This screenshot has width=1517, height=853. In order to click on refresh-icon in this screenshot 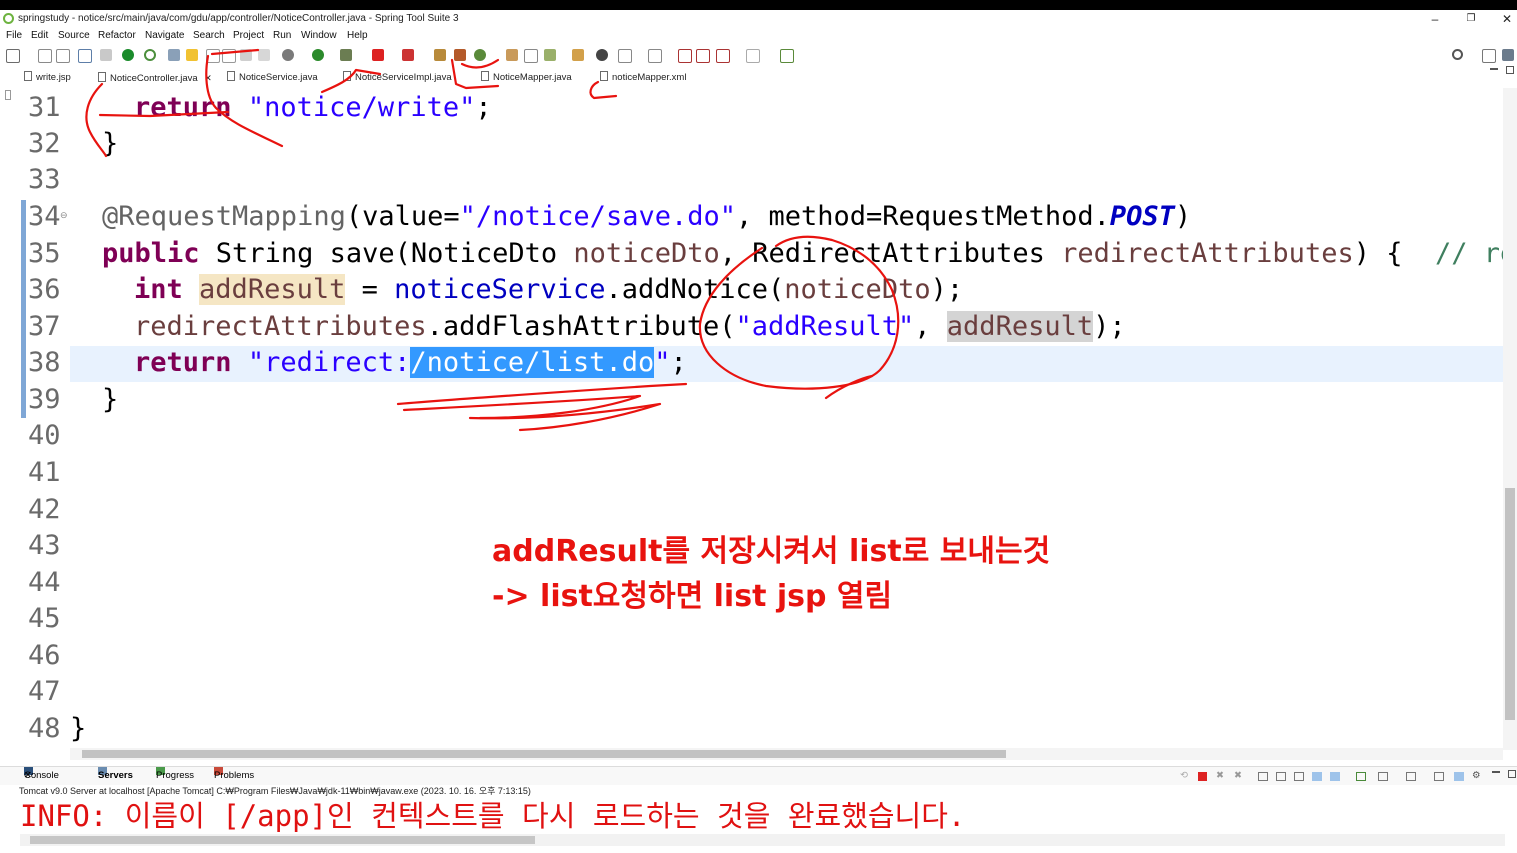, I will do `click(150, 55)`.